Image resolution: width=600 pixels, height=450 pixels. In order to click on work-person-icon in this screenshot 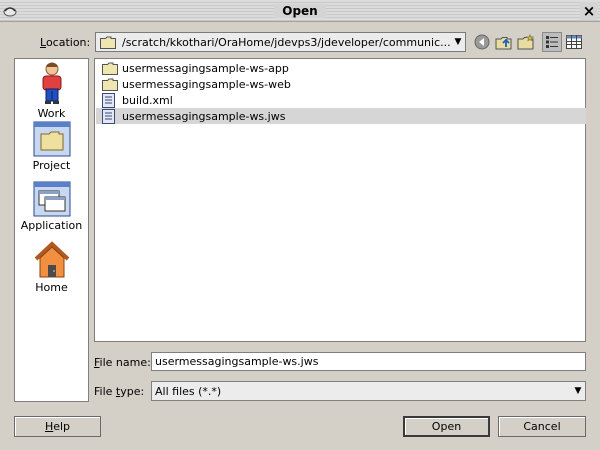, I will do `click(51, 83)`.